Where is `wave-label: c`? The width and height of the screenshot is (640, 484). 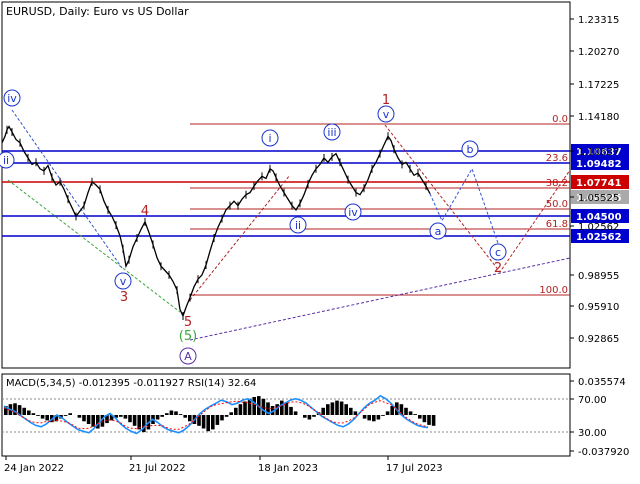 wave-label: c is located at coordinates (498, 252).